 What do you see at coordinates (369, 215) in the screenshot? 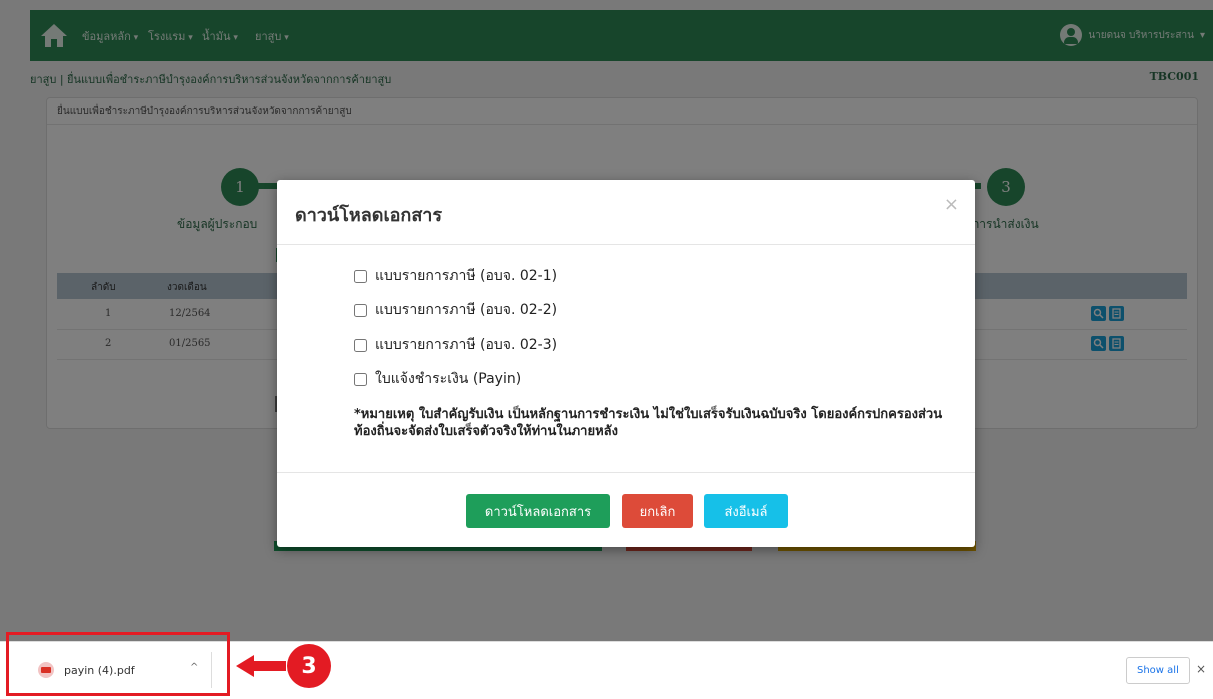
I see `modal-title: ดาวน์โหลดเอกสาร` at bounding box center [369, 215].